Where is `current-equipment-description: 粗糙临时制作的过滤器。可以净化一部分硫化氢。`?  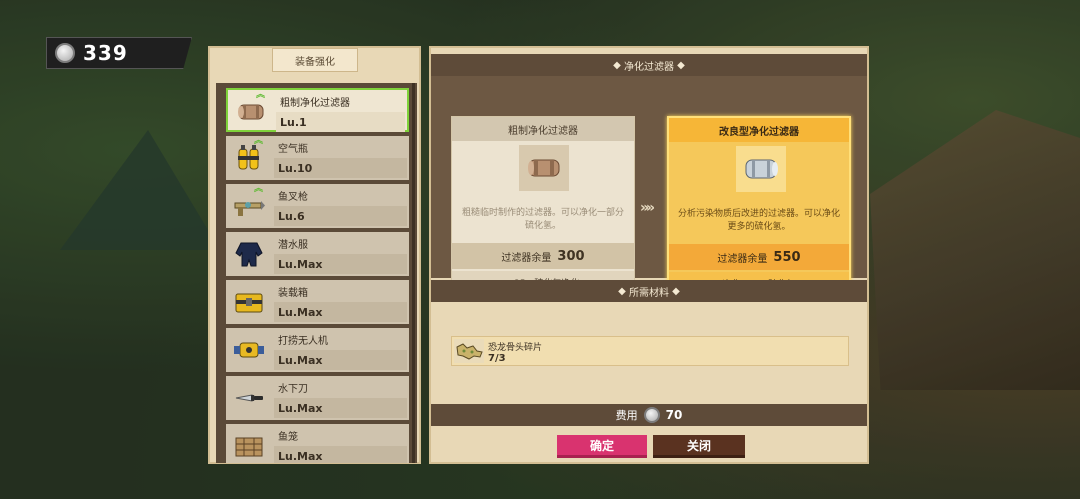 current-equipment-description: 粗糙临时制作的过滤器。可以净化一部分硫化氢。 is located at coordinates (542, 219).